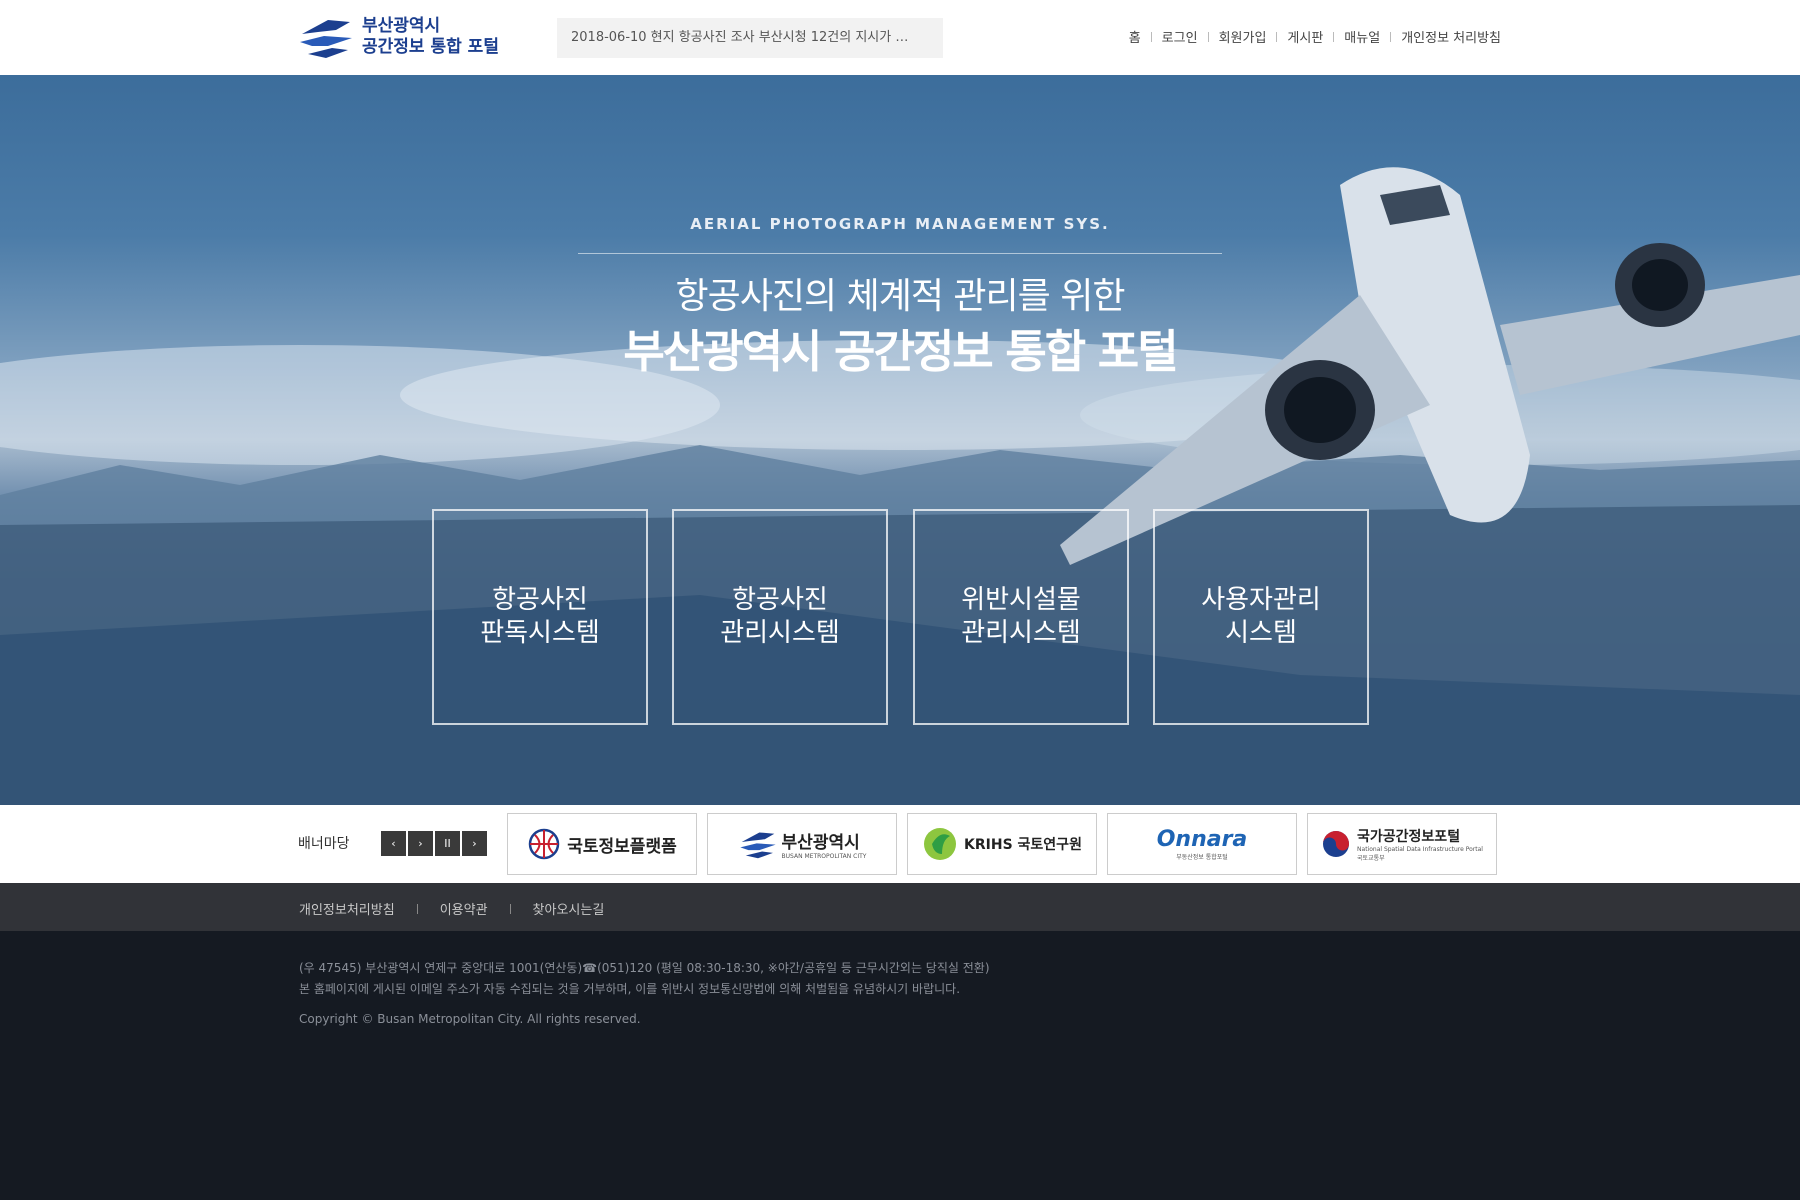 The image size is (1800, 1200). I want to click on logo-text: 부산광역시 공간정보 통합 포털, so click(430, 37).